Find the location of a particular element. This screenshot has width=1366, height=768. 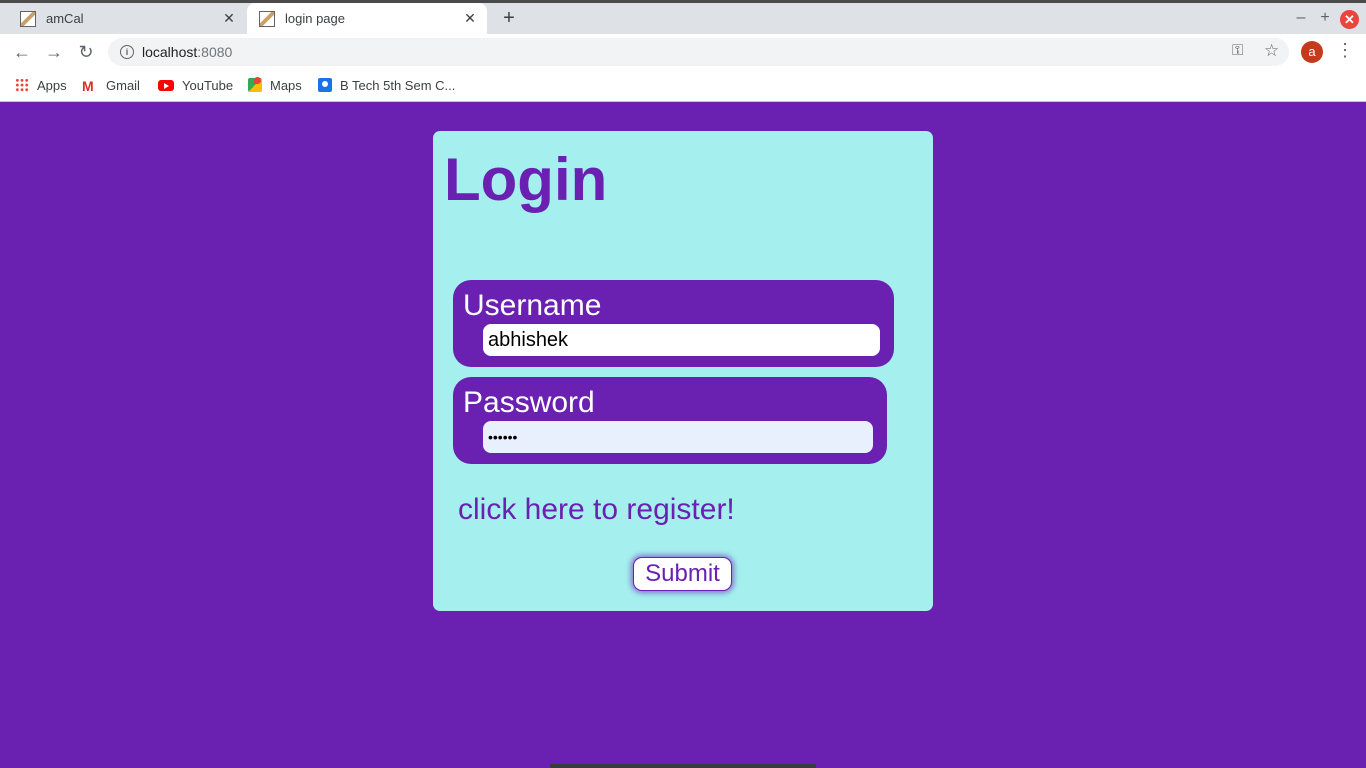

page-title: Login is located at coordinates (526, 179).